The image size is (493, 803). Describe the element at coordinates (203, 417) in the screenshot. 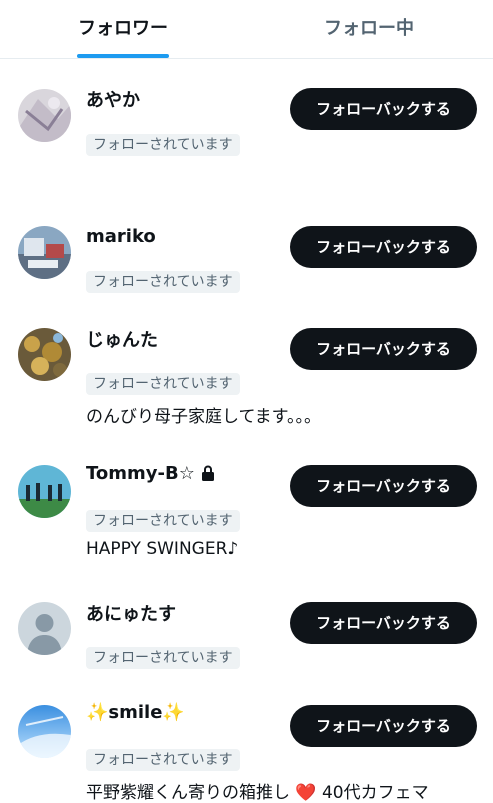

I see `user-bio: のんびり母子家庭してます。。。` at that location.